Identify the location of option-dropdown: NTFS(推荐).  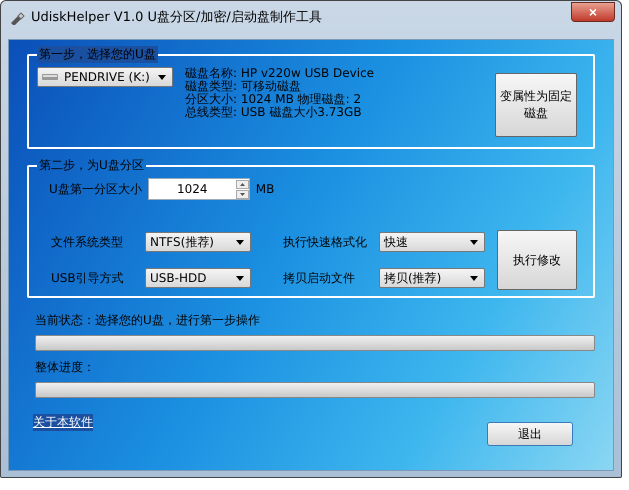
(198, 242).